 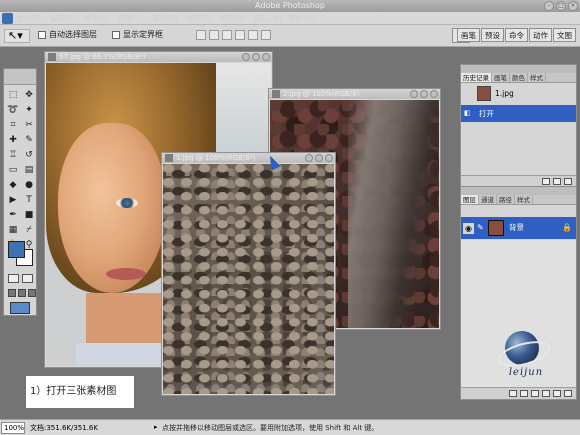 What do you see at coordinates (42, 35) in the screenshot?
I see `auto-select-layer-checkbox` at bounding box center [42, 35].